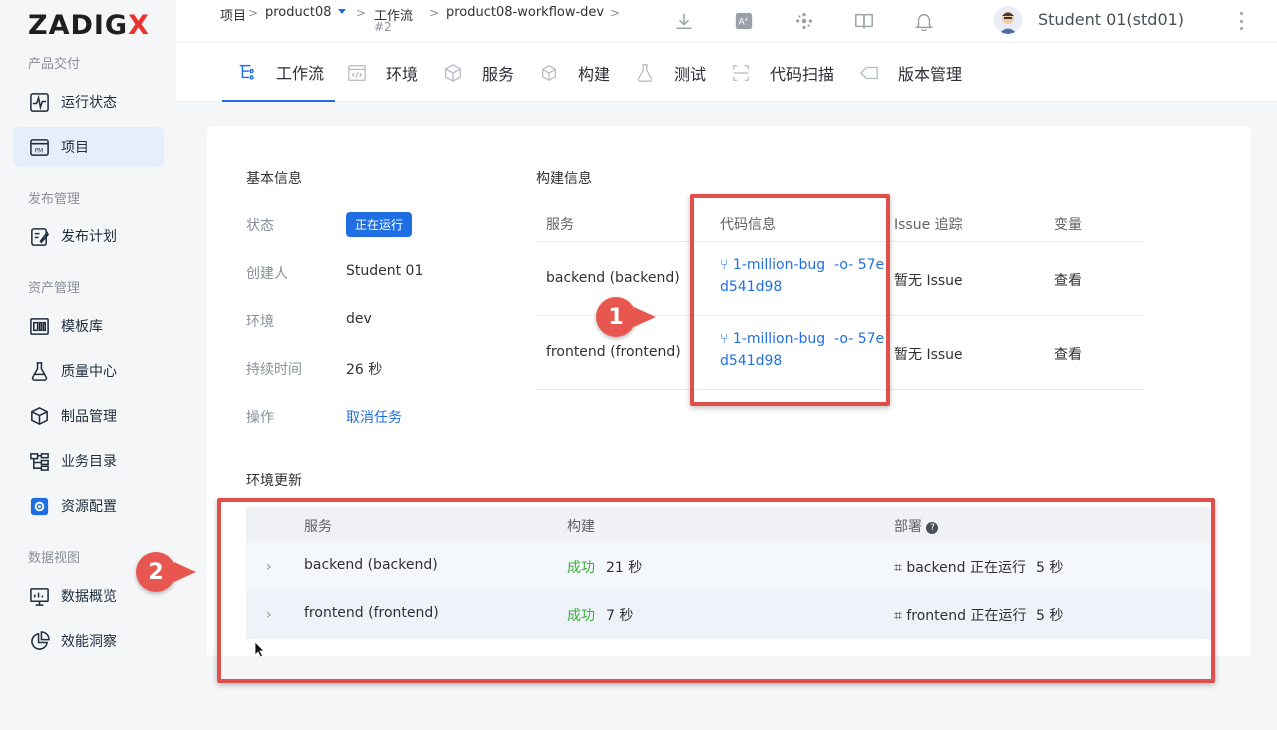 The image size is (1277, 730). Describe the element at coordinates (39, 102) in the screenshot. I see `pulse-icon` at that location.